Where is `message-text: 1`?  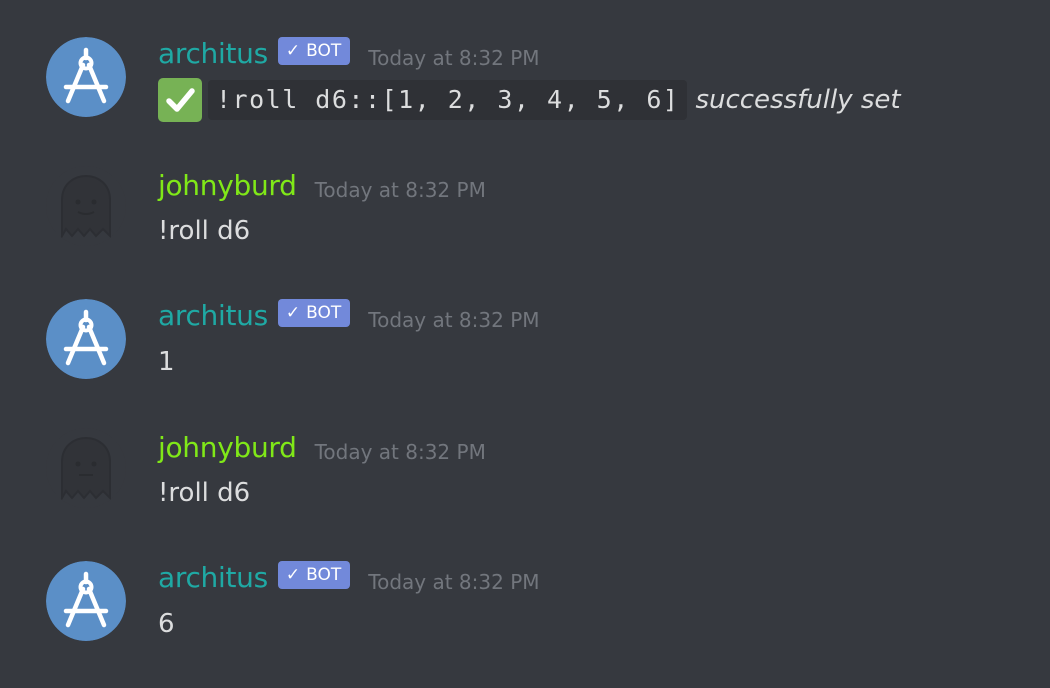 message-text: 1 is located at coordinates (166, 362).